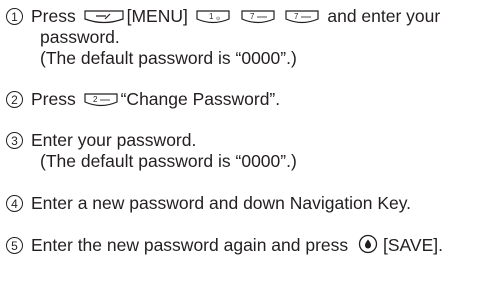 The height and width of the screenshot is (285, 495). Describe the element at coordinates (95, 99) in the screenshot. I see `key-digit: 2` at that location.